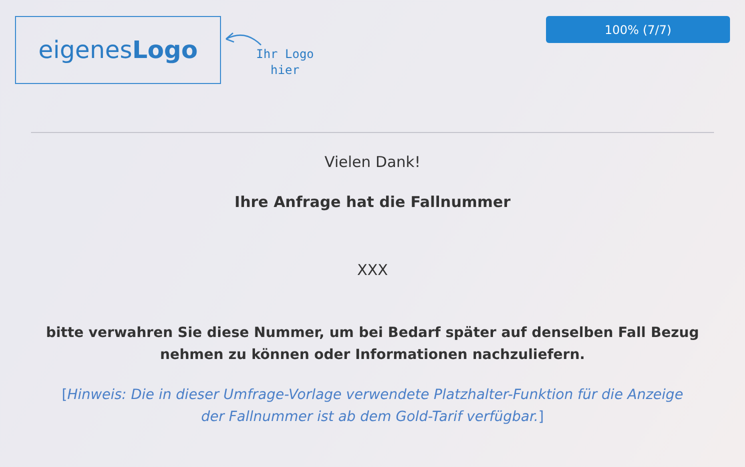  Describe the element at coordinates (118, 50) in the screenshot. I see `logo-text: eigenesLogo` at that location.